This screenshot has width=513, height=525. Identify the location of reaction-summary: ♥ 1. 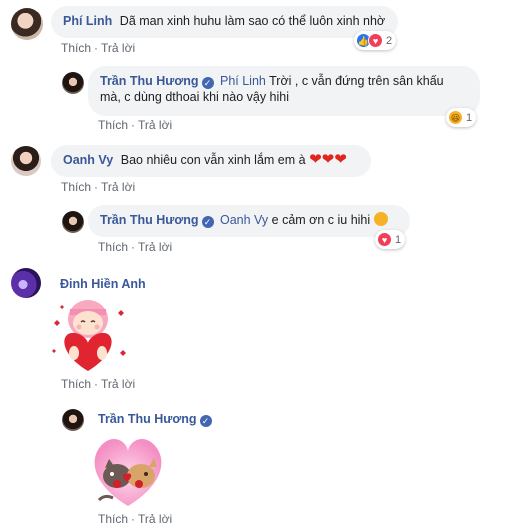
(390, 239).